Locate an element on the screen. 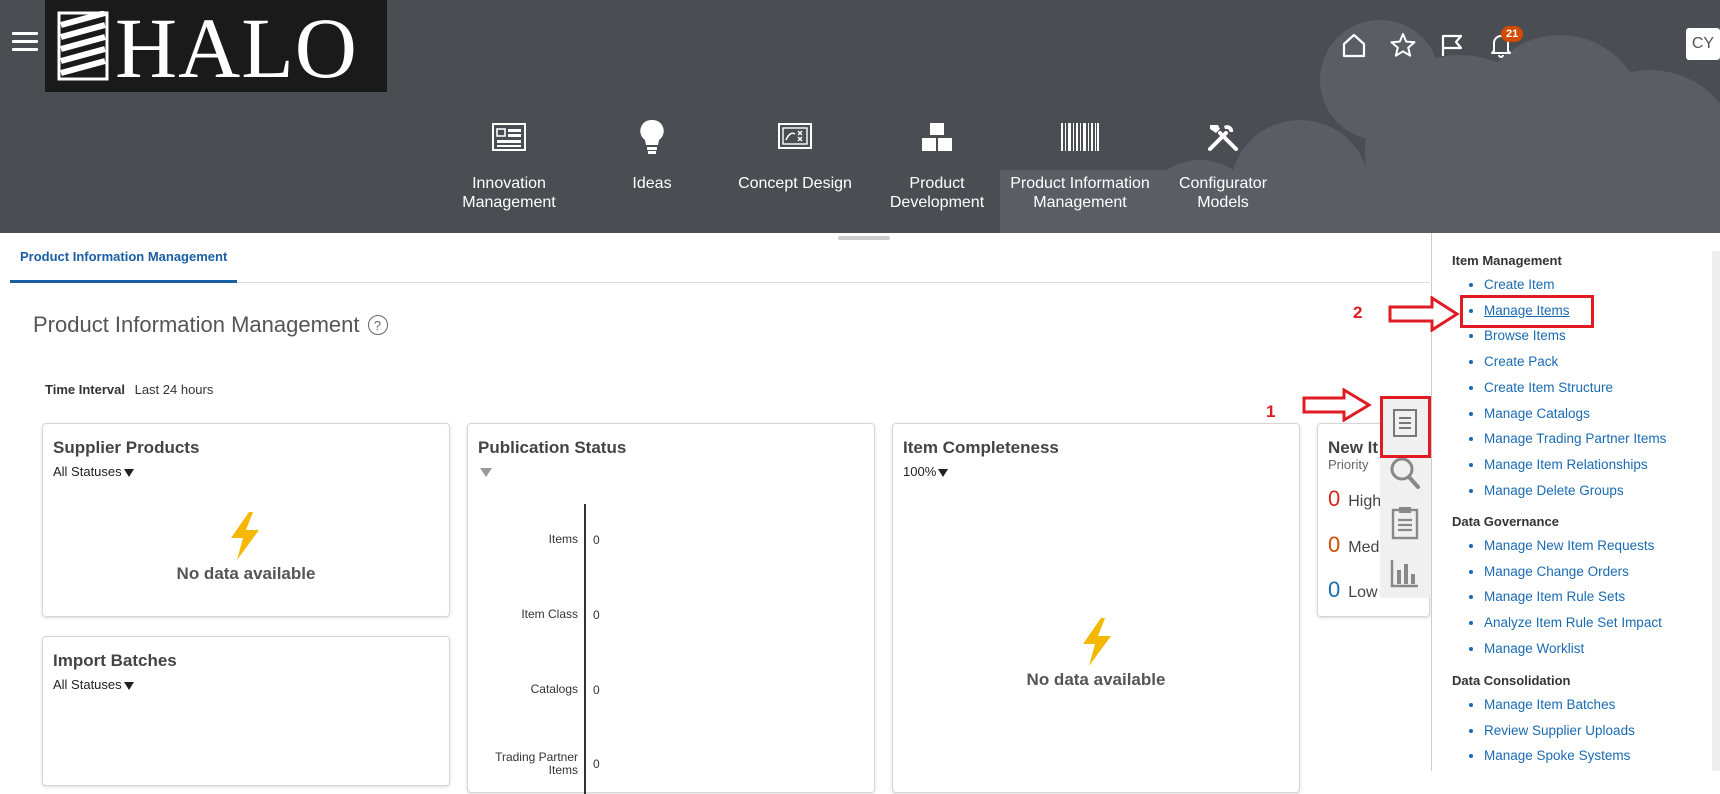  priority-medium: 0 Med is located at coordinates (1353, 545).